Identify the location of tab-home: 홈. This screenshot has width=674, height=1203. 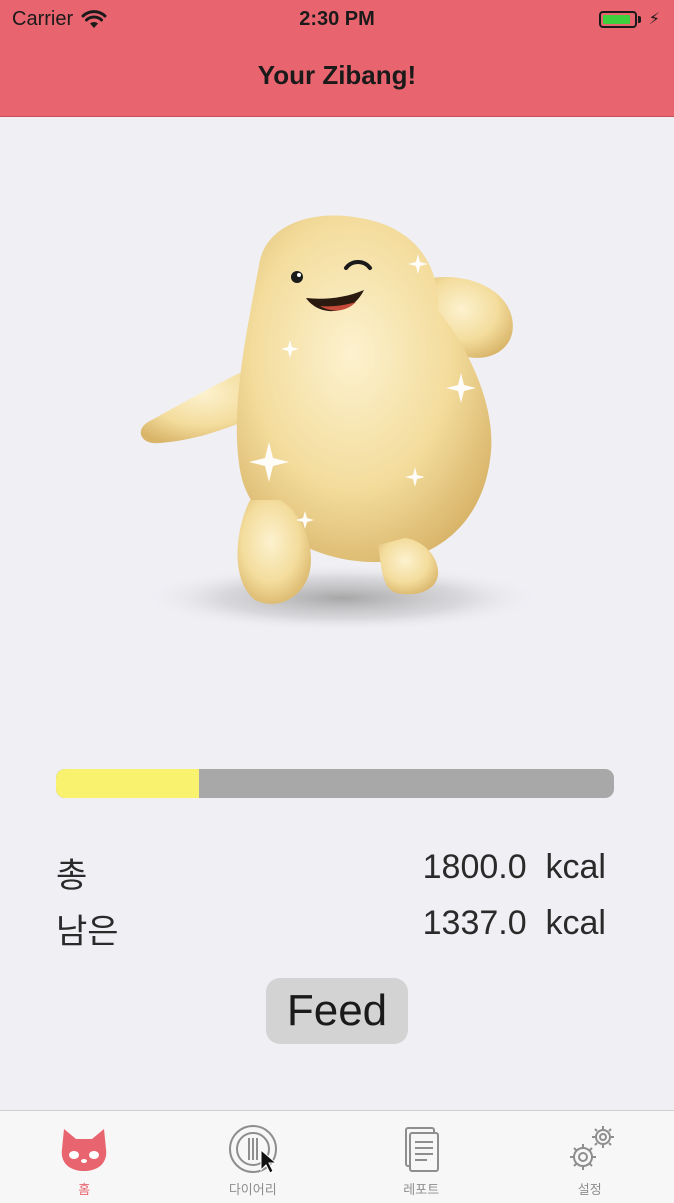
(84, 1157).